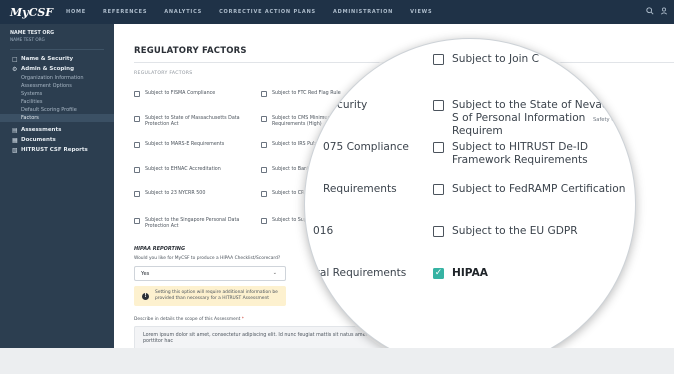 This screenshot has height=374, width=674. I want to click on checkbox-ehnac: Subject to EHNAC Accreditation, so click(197, 170).